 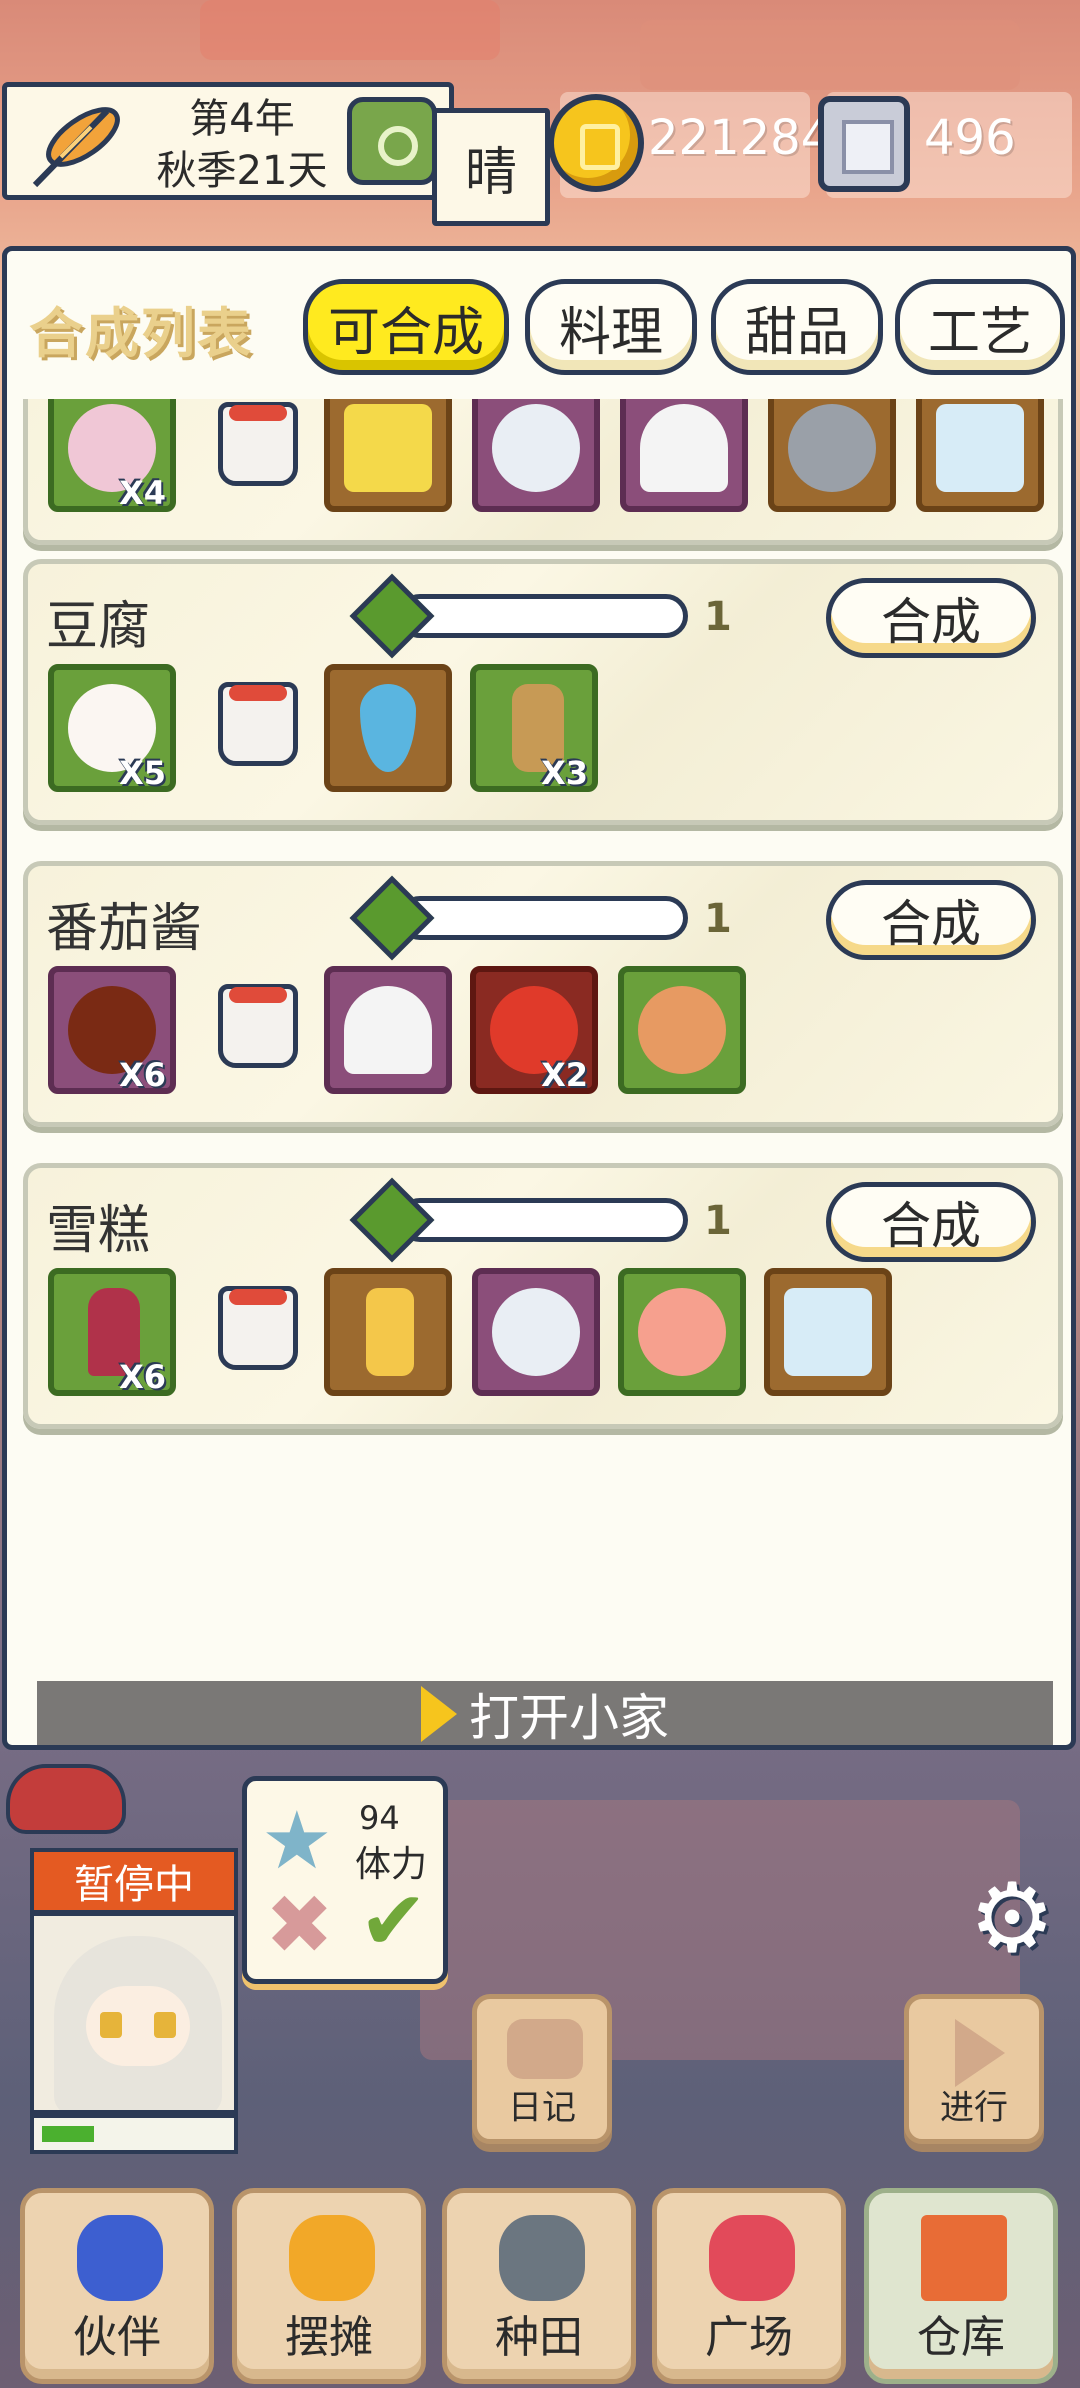 I want to click on weather-indicator: 晴, so click(x=491, y=167).